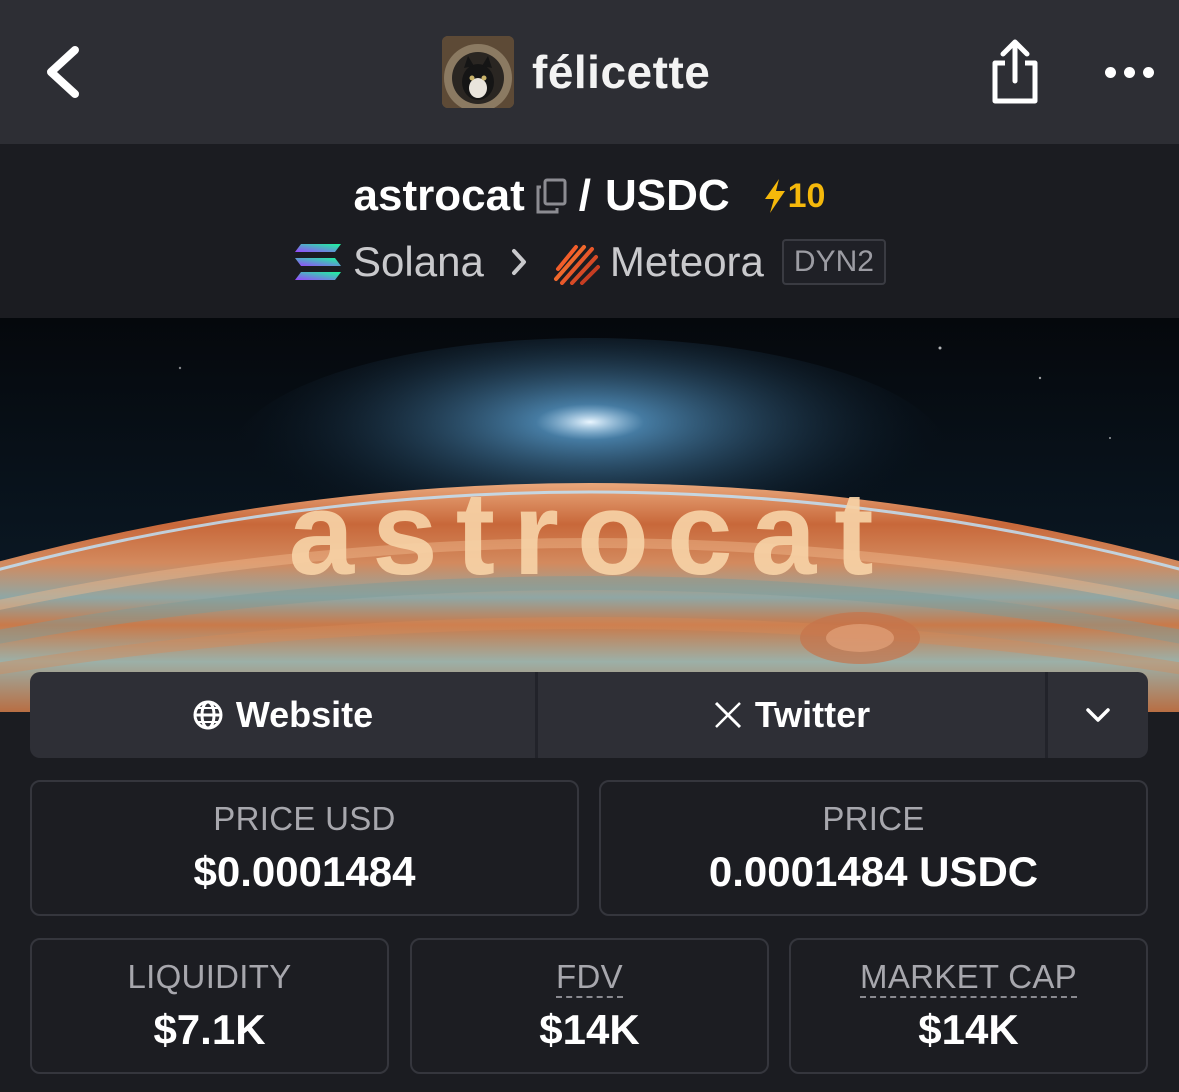 This screenshot has height=1092, width=1179. I want to click on token-name: félicette, so click(621, 72).